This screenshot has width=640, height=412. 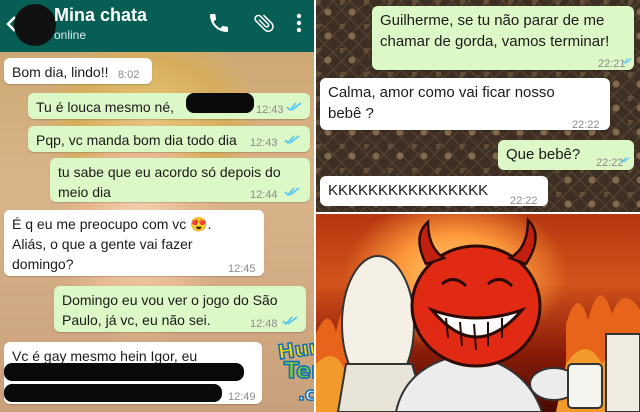 What do you see at coordinates (100, 15) in the screenshot?
I see `contact-name: Mina chata` at bounding box center [100, 15].